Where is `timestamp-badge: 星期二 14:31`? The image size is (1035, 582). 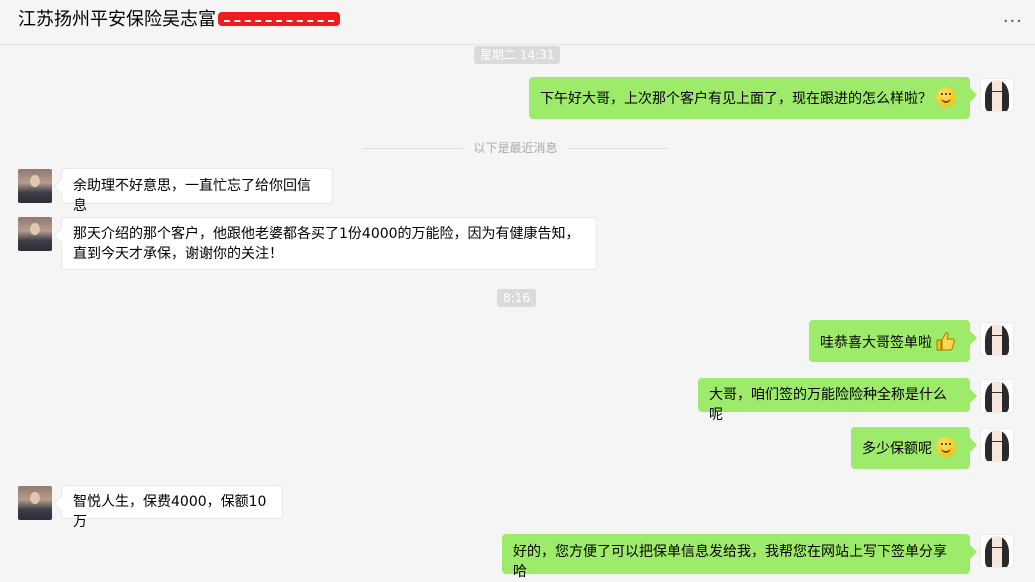
timestamp-badge: 星期二 14:31 is located at coordinates (517, 55).